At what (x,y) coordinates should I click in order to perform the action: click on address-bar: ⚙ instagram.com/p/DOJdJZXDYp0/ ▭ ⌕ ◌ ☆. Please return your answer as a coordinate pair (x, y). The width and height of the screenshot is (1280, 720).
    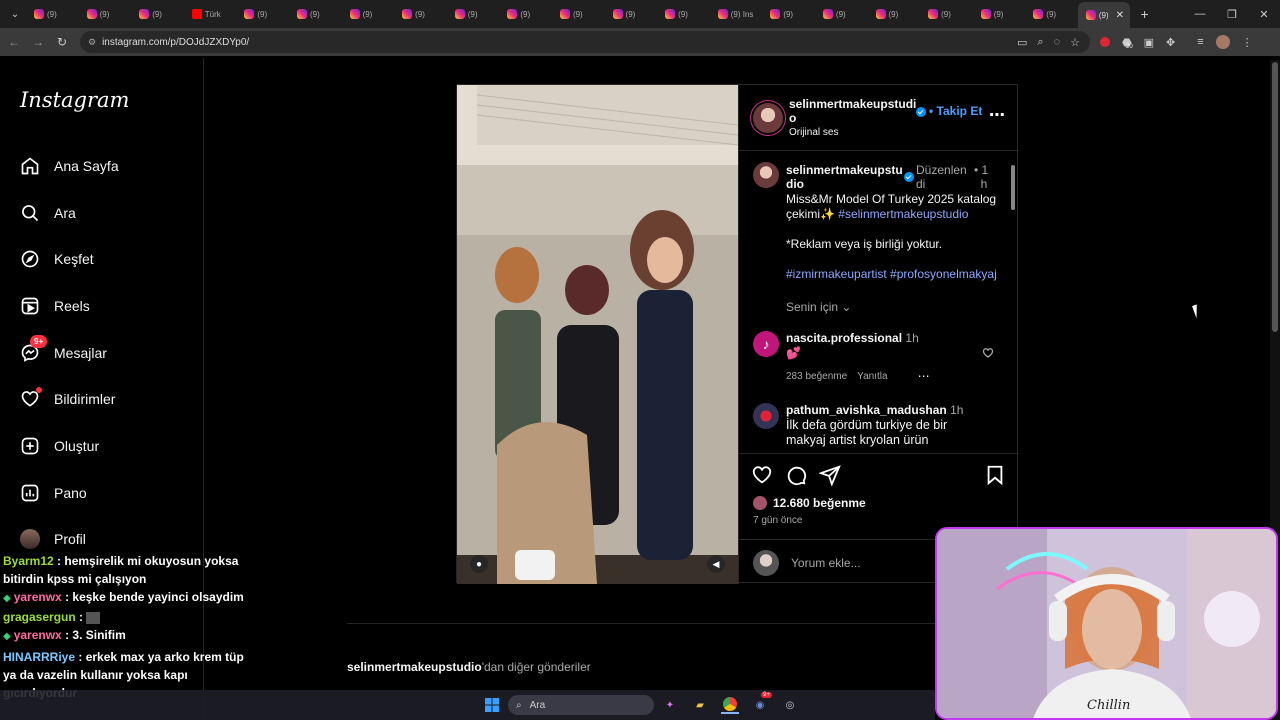
    Looking at the image, I should click on (585, 42).